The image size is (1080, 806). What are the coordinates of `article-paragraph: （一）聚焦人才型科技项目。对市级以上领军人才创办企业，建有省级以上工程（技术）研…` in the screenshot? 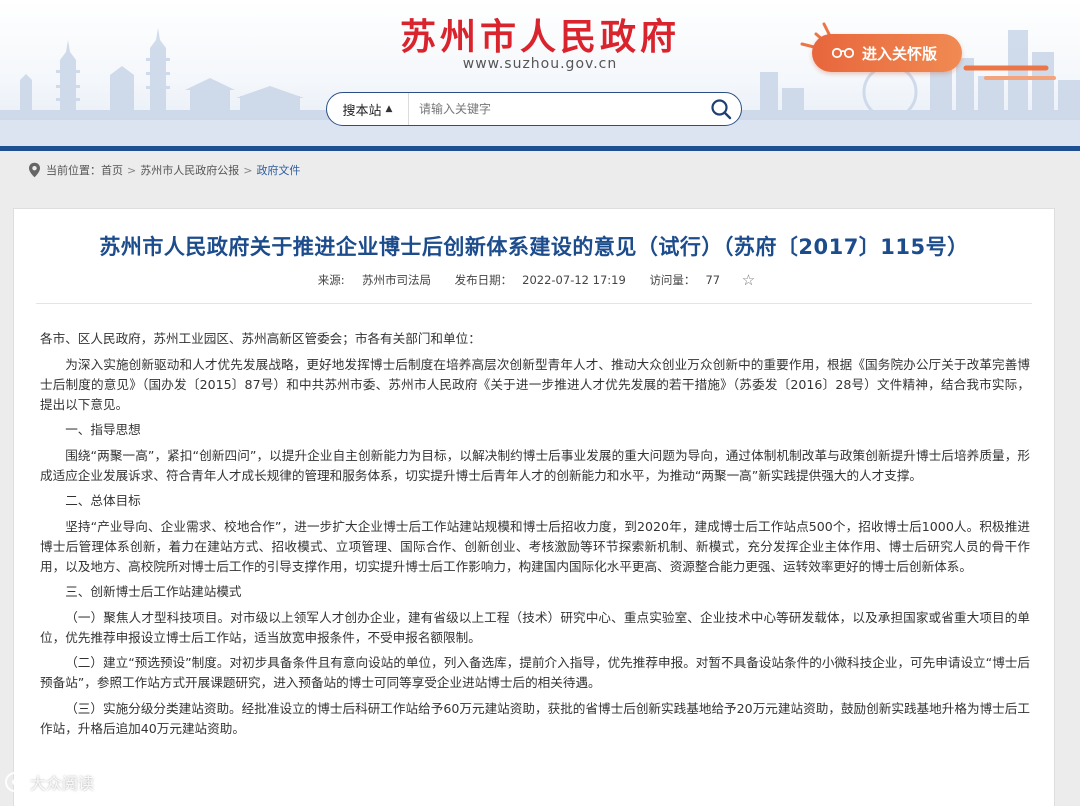 It's located at (535, 627).